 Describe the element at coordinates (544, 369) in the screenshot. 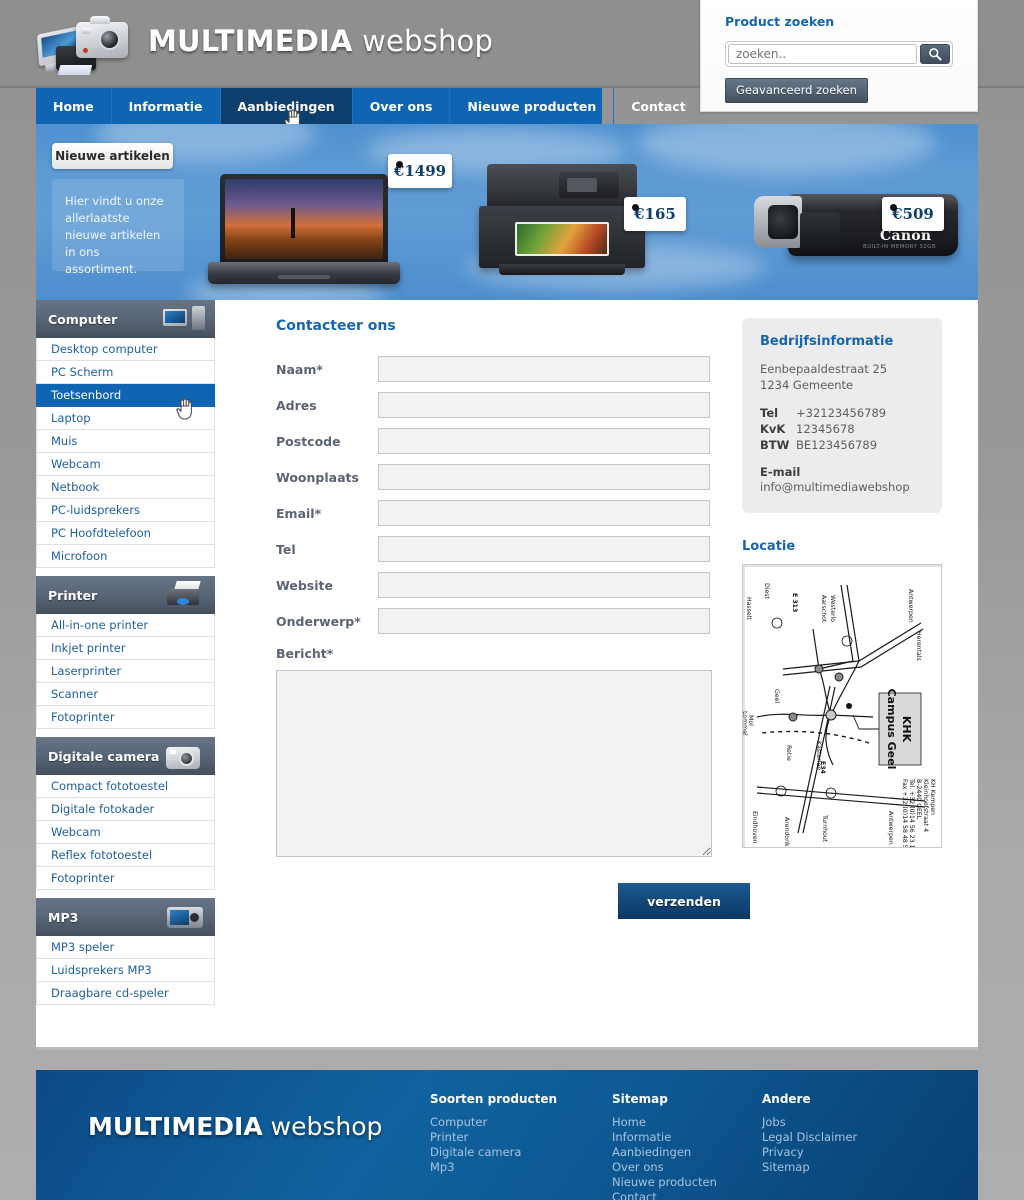

I see `field-input-naam-` at that location.